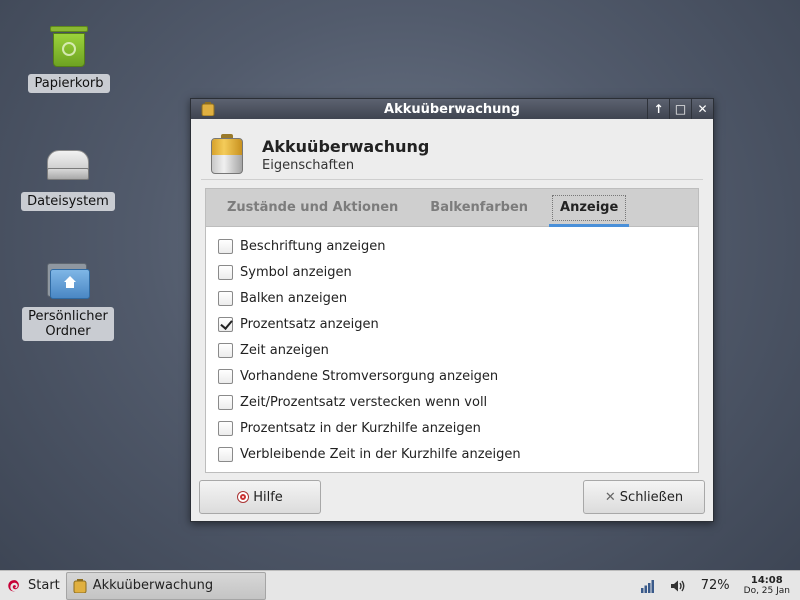 This screenshot has height=600, width=800. What do you see at coordinates (268, 497) in the screenshot?
I see `help-button-label: Hilfe` at bounding box center [268, 497].